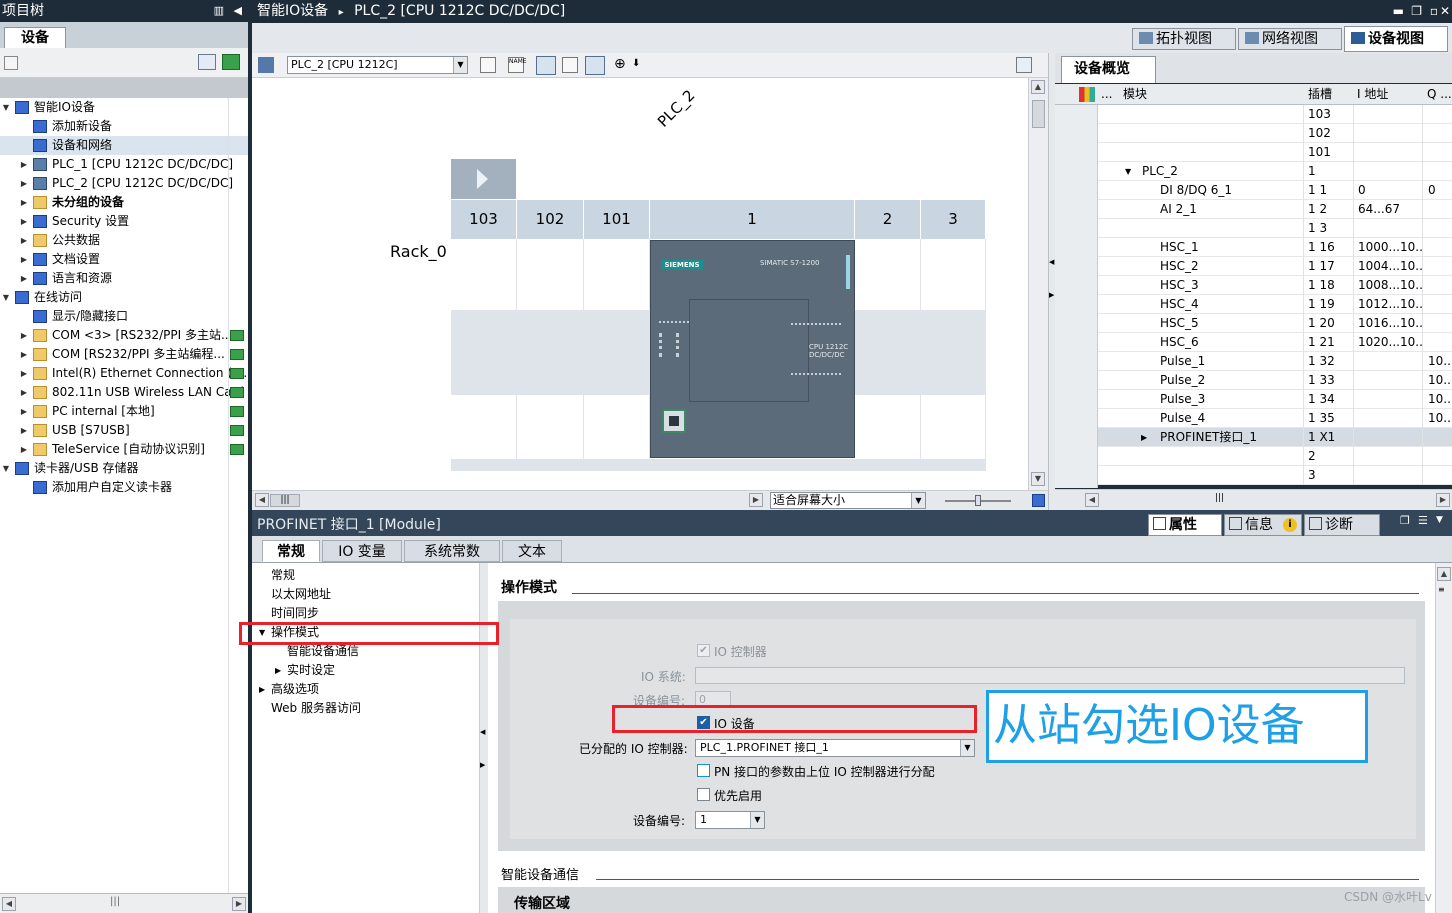 This screenshot has height=913, width=1452. Describe the element at coordinates (1342, 525) in the screenshot. I see `tab-diagnostics: 诊断` at that location.